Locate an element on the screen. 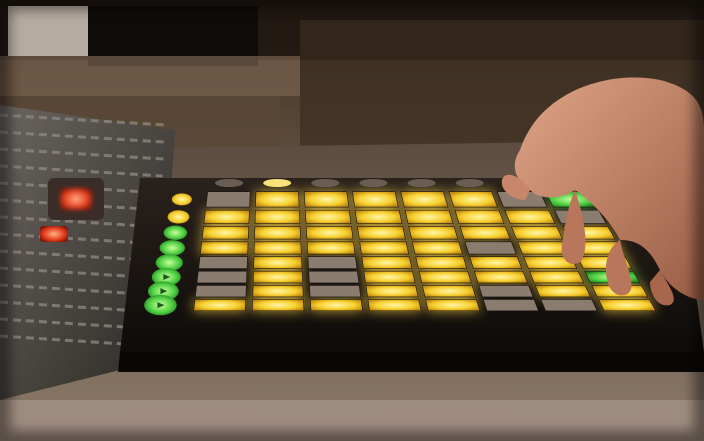  mixer-red-led is located at coordinates (76, 199).